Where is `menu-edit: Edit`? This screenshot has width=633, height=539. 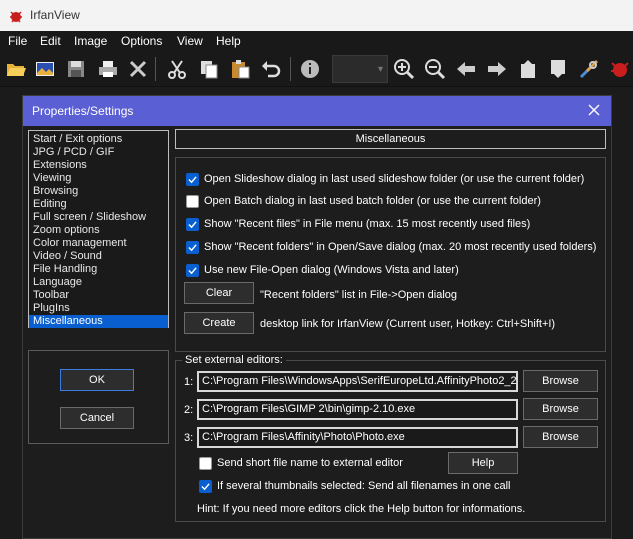 menu-edit: Edit is located at coordinates (50, 41).